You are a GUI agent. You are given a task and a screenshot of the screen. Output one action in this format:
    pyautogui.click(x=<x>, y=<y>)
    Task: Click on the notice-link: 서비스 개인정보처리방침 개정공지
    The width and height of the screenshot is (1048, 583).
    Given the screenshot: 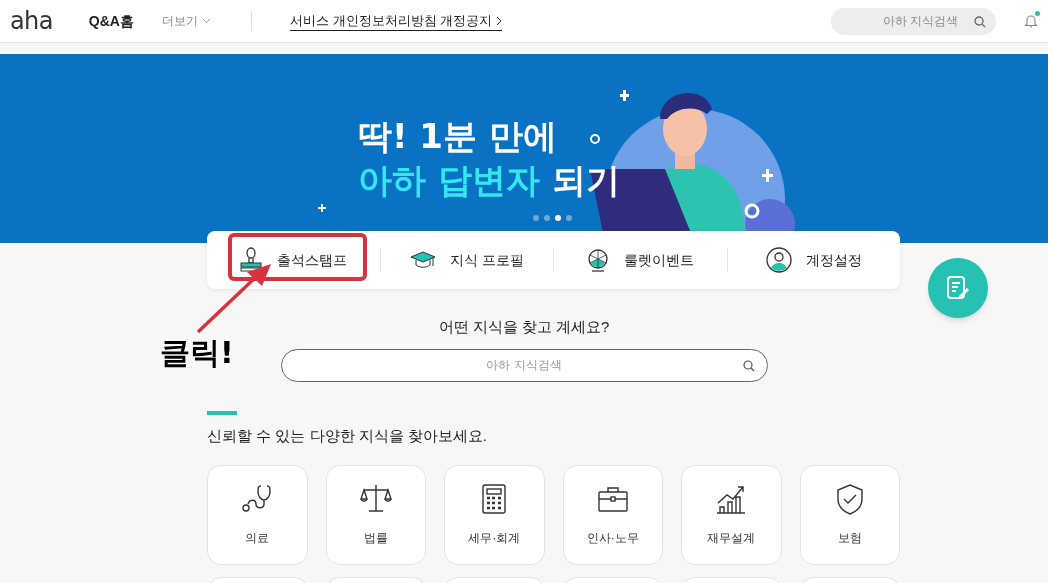 What is the action you would take?
    pyautogui.click(x=396, y=21)
    